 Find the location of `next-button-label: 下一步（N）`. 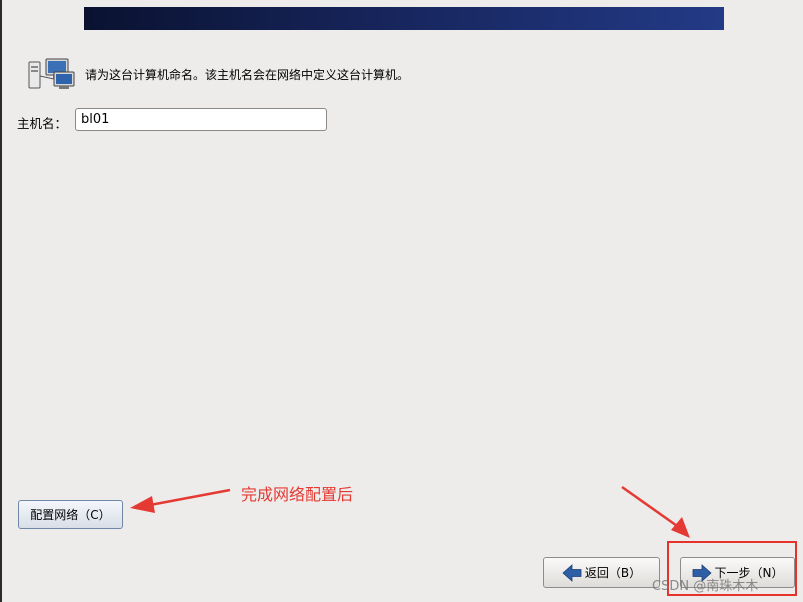

next-button-label: 下一步（N） is located at coordinates (749, 573).